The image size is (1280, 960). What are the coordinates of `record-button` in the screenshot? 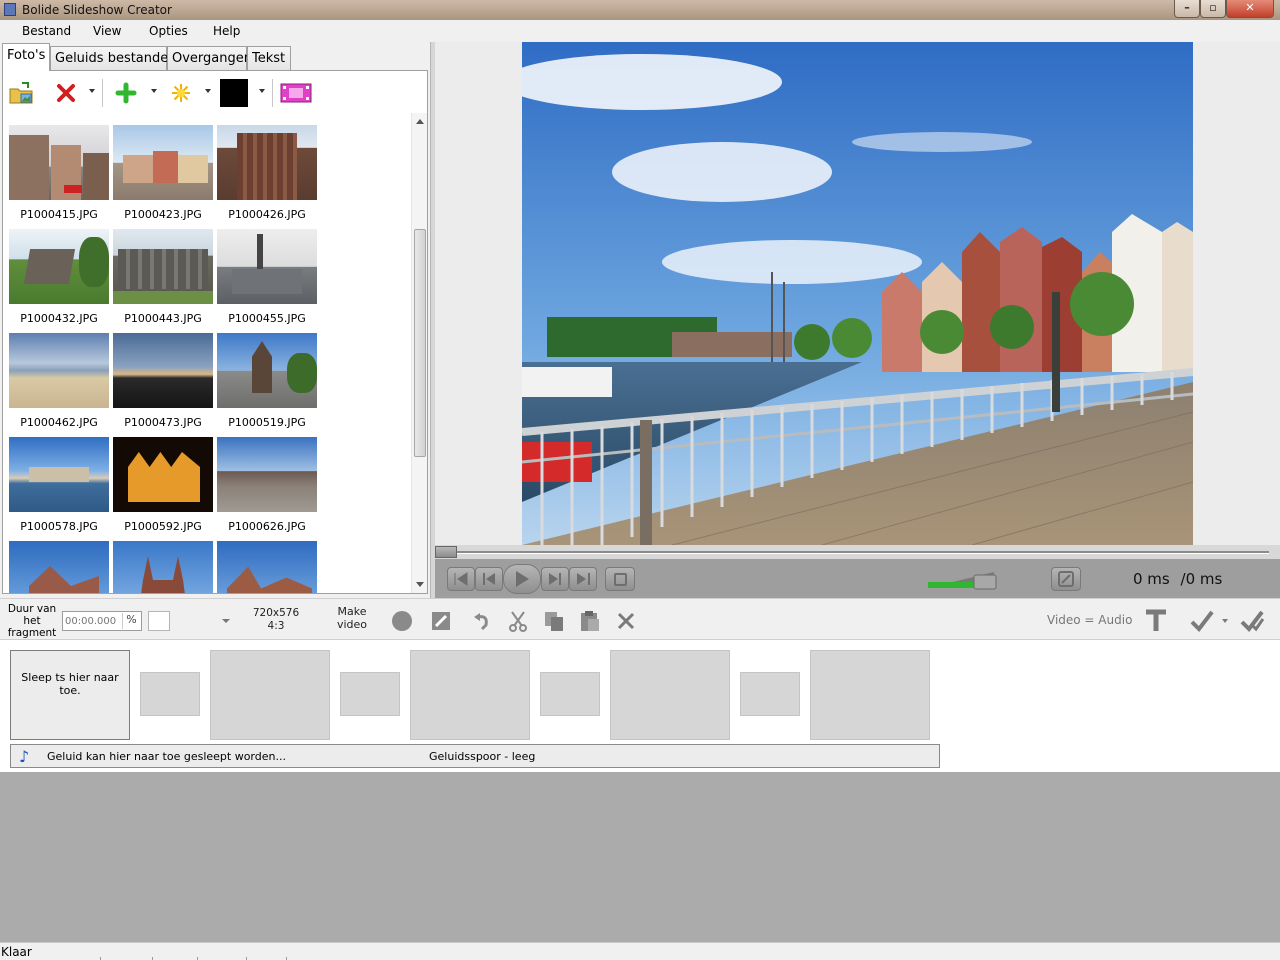 It's located at (402, 621).